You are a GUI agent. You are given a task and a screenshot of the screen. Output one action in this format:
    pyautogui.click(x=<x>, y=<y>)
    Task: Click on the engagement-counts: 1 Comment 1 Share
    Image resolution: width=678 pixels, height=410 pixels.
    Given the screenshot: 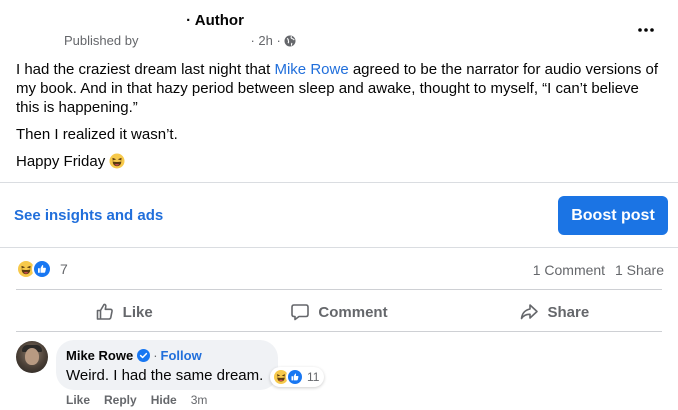 What is the action you would take?
    pyautogui.click(x=598, y=270)
    